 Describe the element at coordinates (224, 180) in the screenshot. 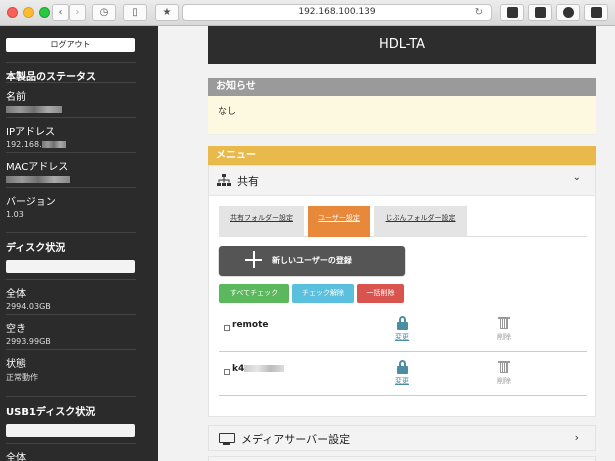

I see `network-icon` at that location.